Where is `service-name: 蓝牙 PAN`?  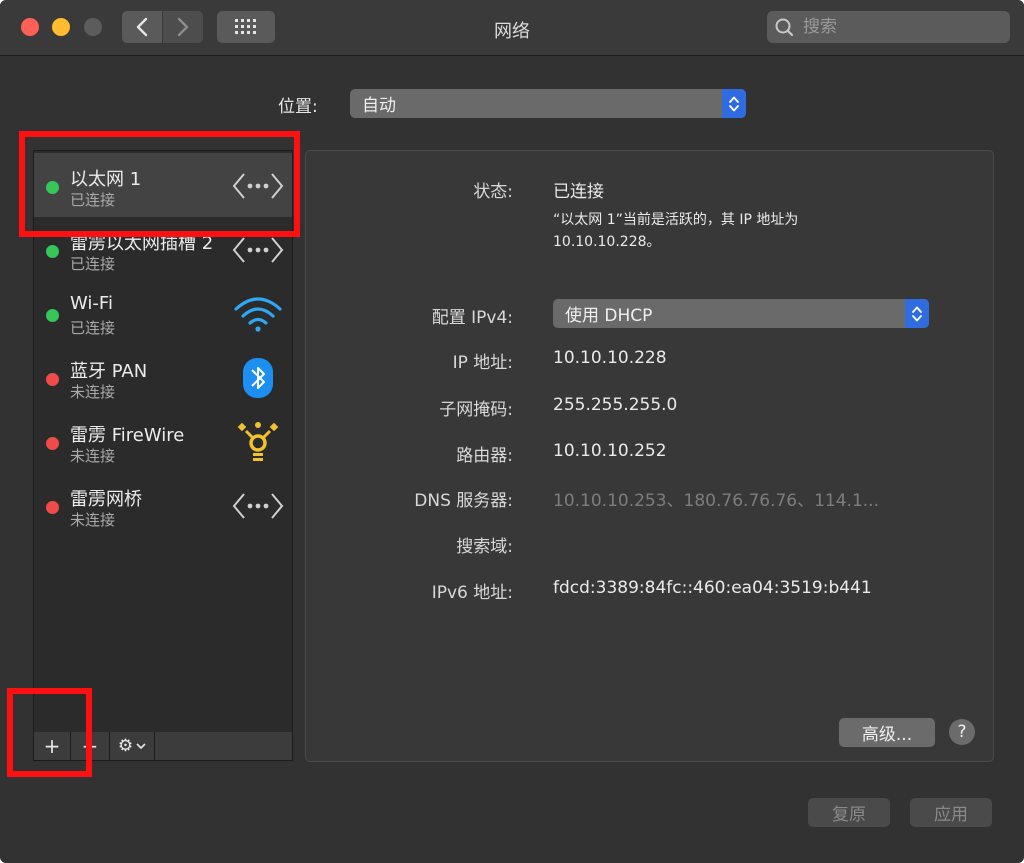 service-name: 蓝牙 PAN is located at coordinates (109, 371).